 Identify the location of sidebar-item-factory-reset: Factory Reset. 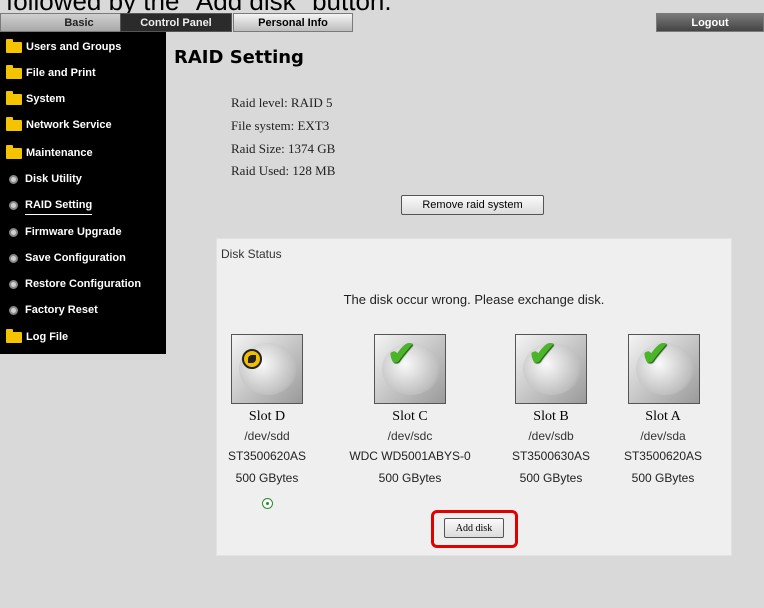
(52, 310).